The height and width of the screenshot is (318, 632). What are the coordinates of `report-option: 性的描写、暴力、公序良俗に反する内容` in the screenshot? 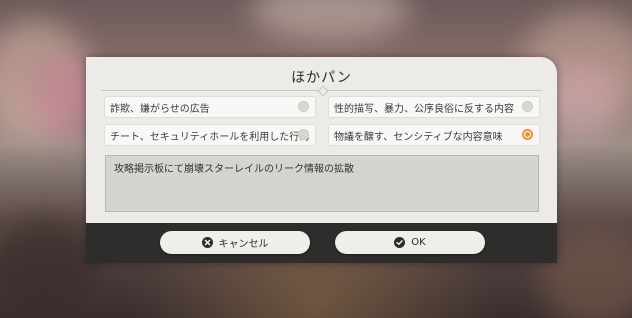 It's located at (434, 107).